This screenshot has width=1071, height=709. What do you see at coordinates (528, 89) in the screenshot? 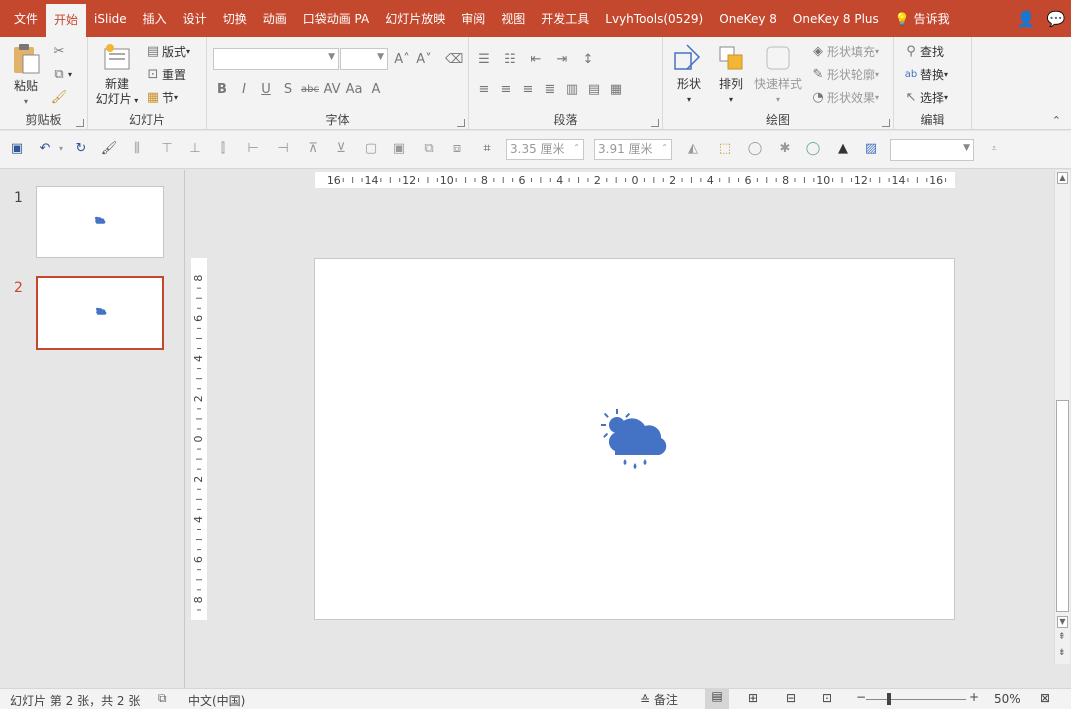
I see `align-right-icon: ≡` at bounding box center [528, 89].